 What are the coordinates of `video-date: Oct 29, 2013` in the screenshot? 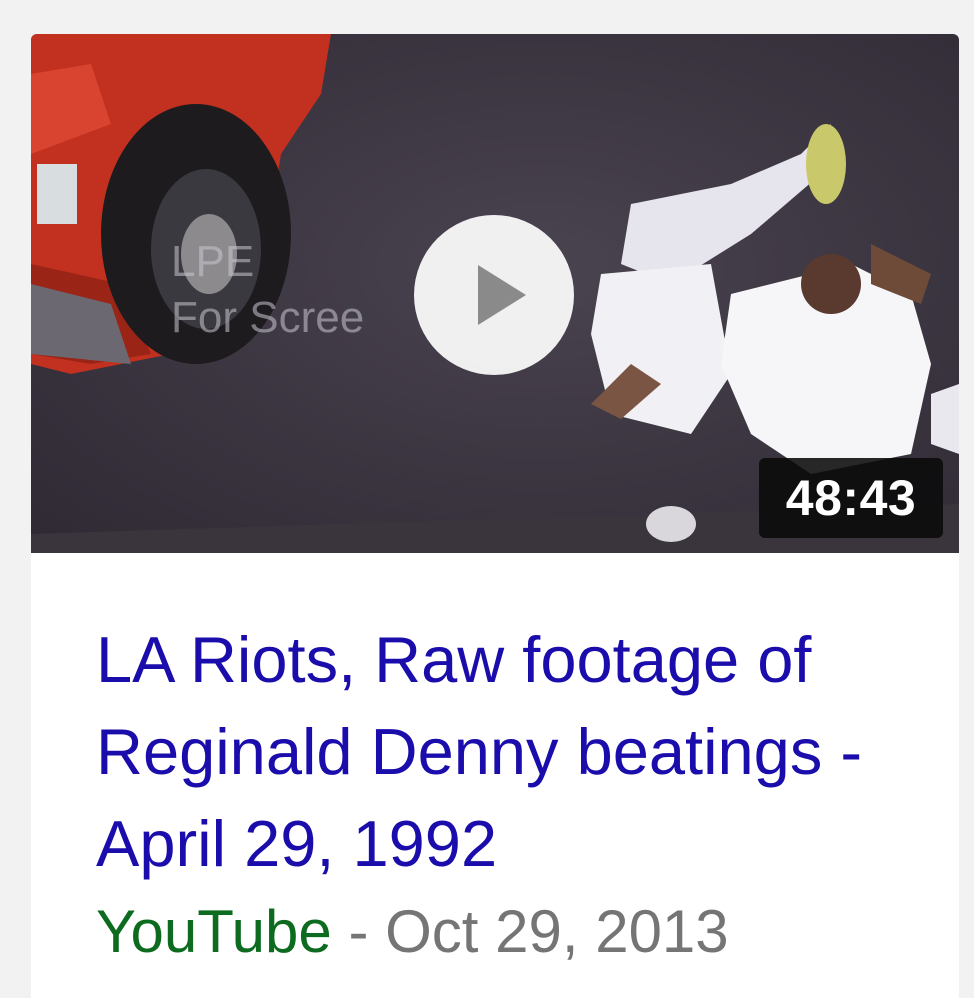 It's located at (557, 931).